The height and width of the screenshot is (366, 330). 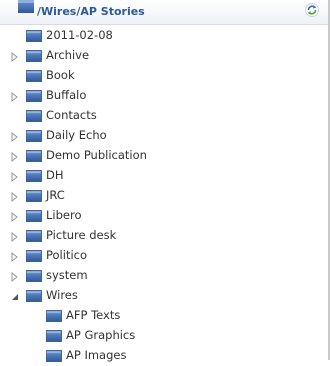 I want to click on tree-item: Demo Publication, so click(x=164, y=156).